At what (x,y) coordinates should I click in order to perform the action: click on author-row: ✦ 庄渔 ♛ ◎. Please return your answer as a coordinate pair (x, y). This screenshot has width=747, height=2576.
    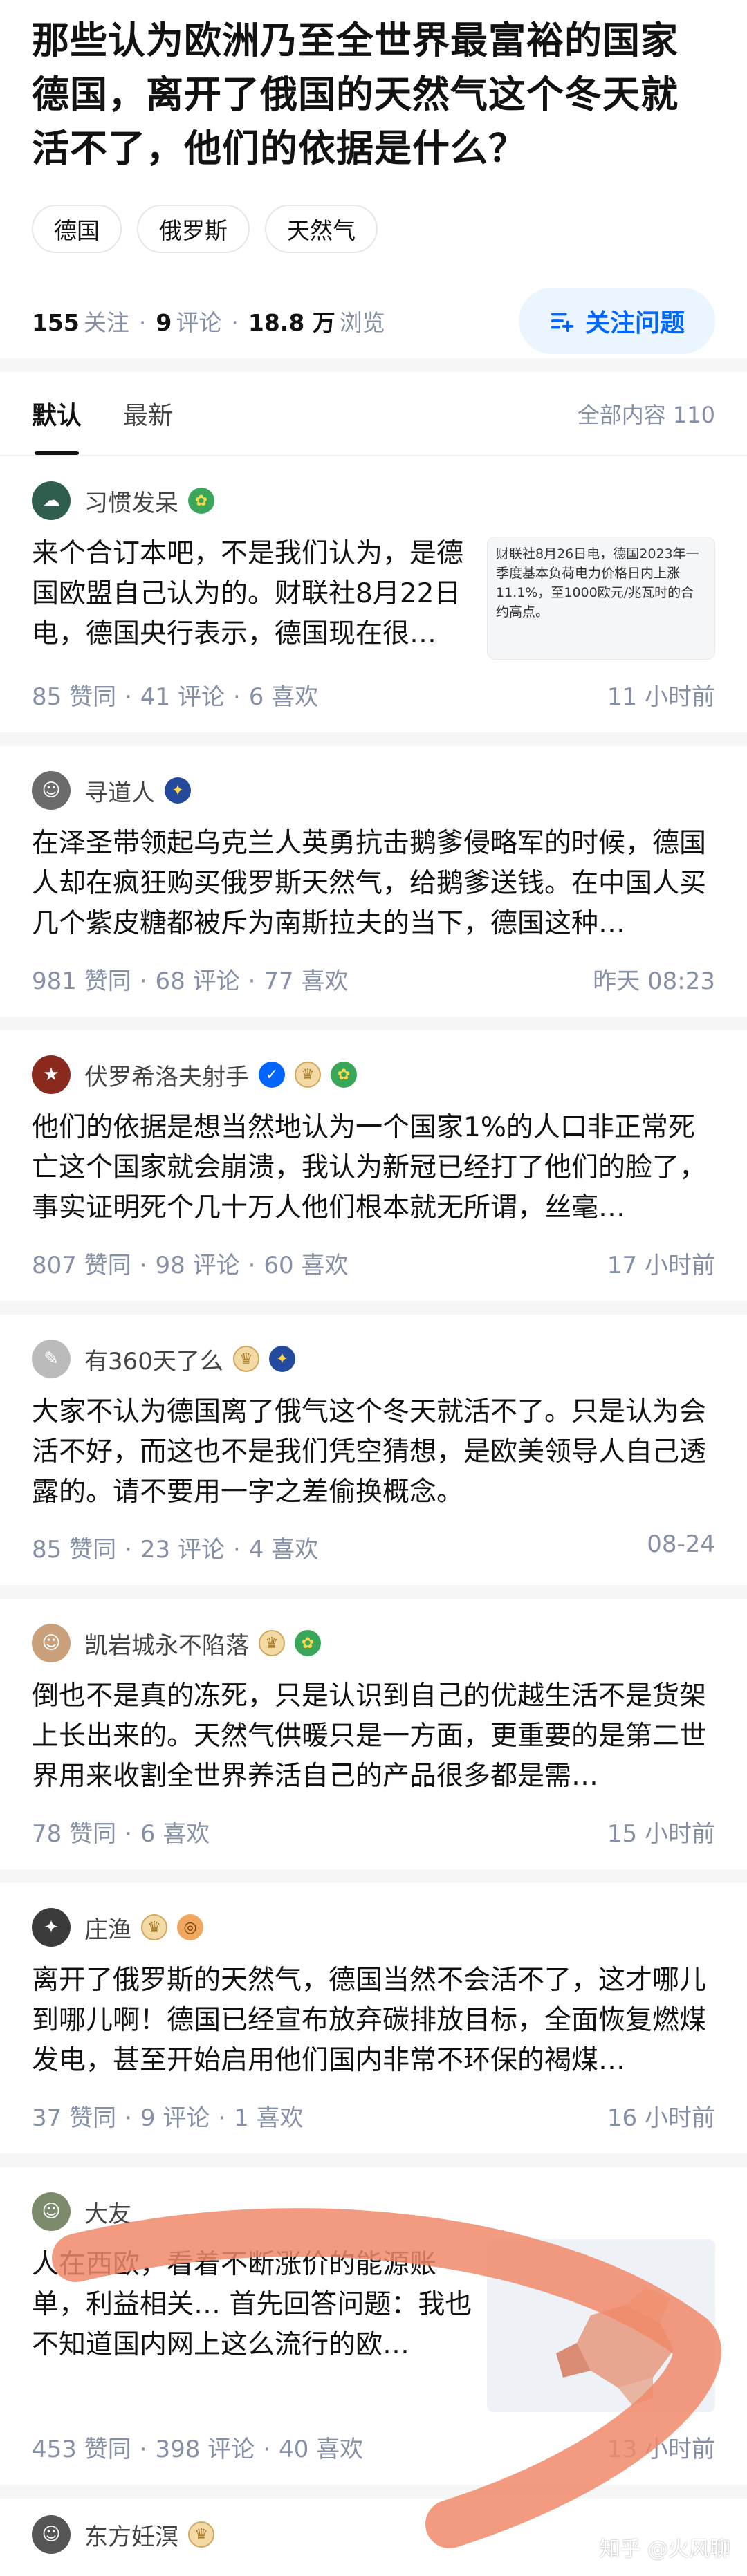
    Looking at the image, I should click on (373, 1928).